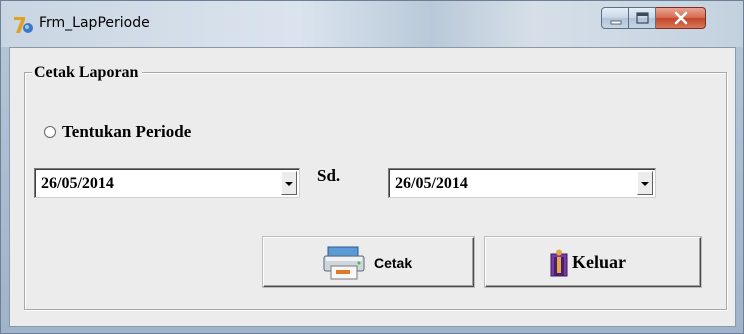 This screenshot has height=334, width=744. Describe the element at coordinates (94, 23) in the screenshot. I see `window-title: Frm_LapPeriode` at that location.